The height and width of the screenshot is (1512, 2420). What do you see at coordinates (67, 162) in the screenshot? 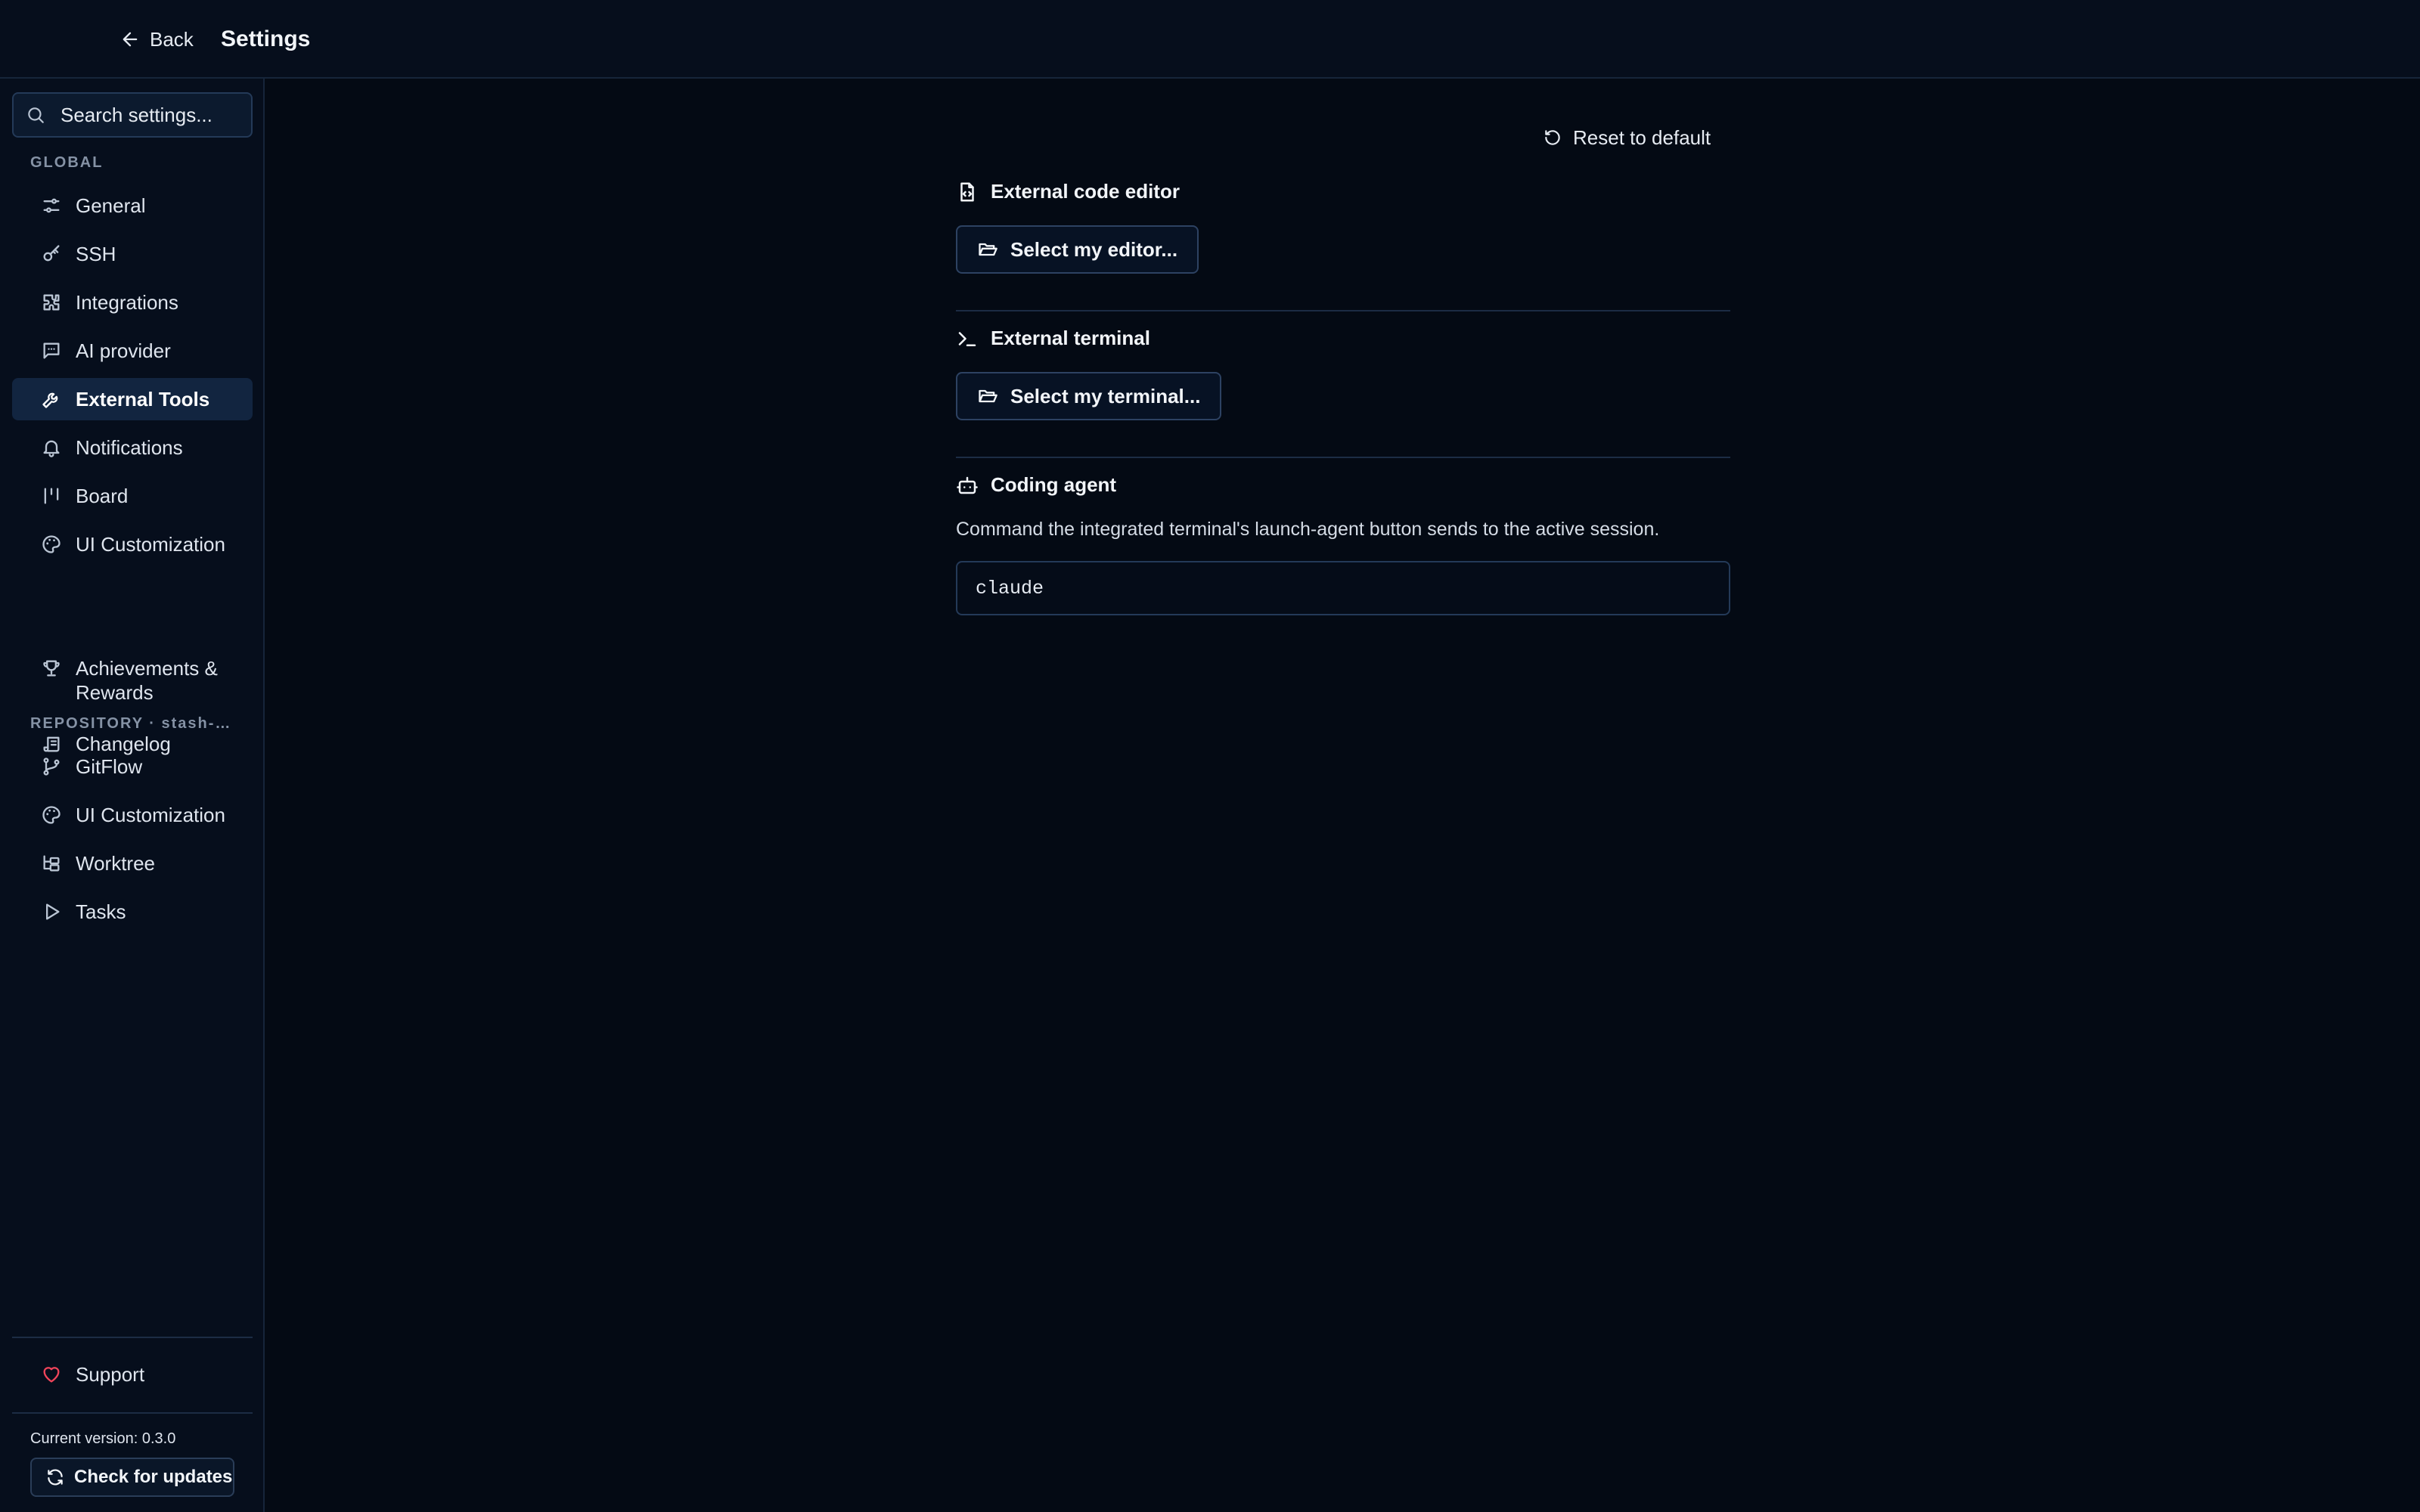
I see `global-section-label: GLOBAL` at bounding box center [67, 162].